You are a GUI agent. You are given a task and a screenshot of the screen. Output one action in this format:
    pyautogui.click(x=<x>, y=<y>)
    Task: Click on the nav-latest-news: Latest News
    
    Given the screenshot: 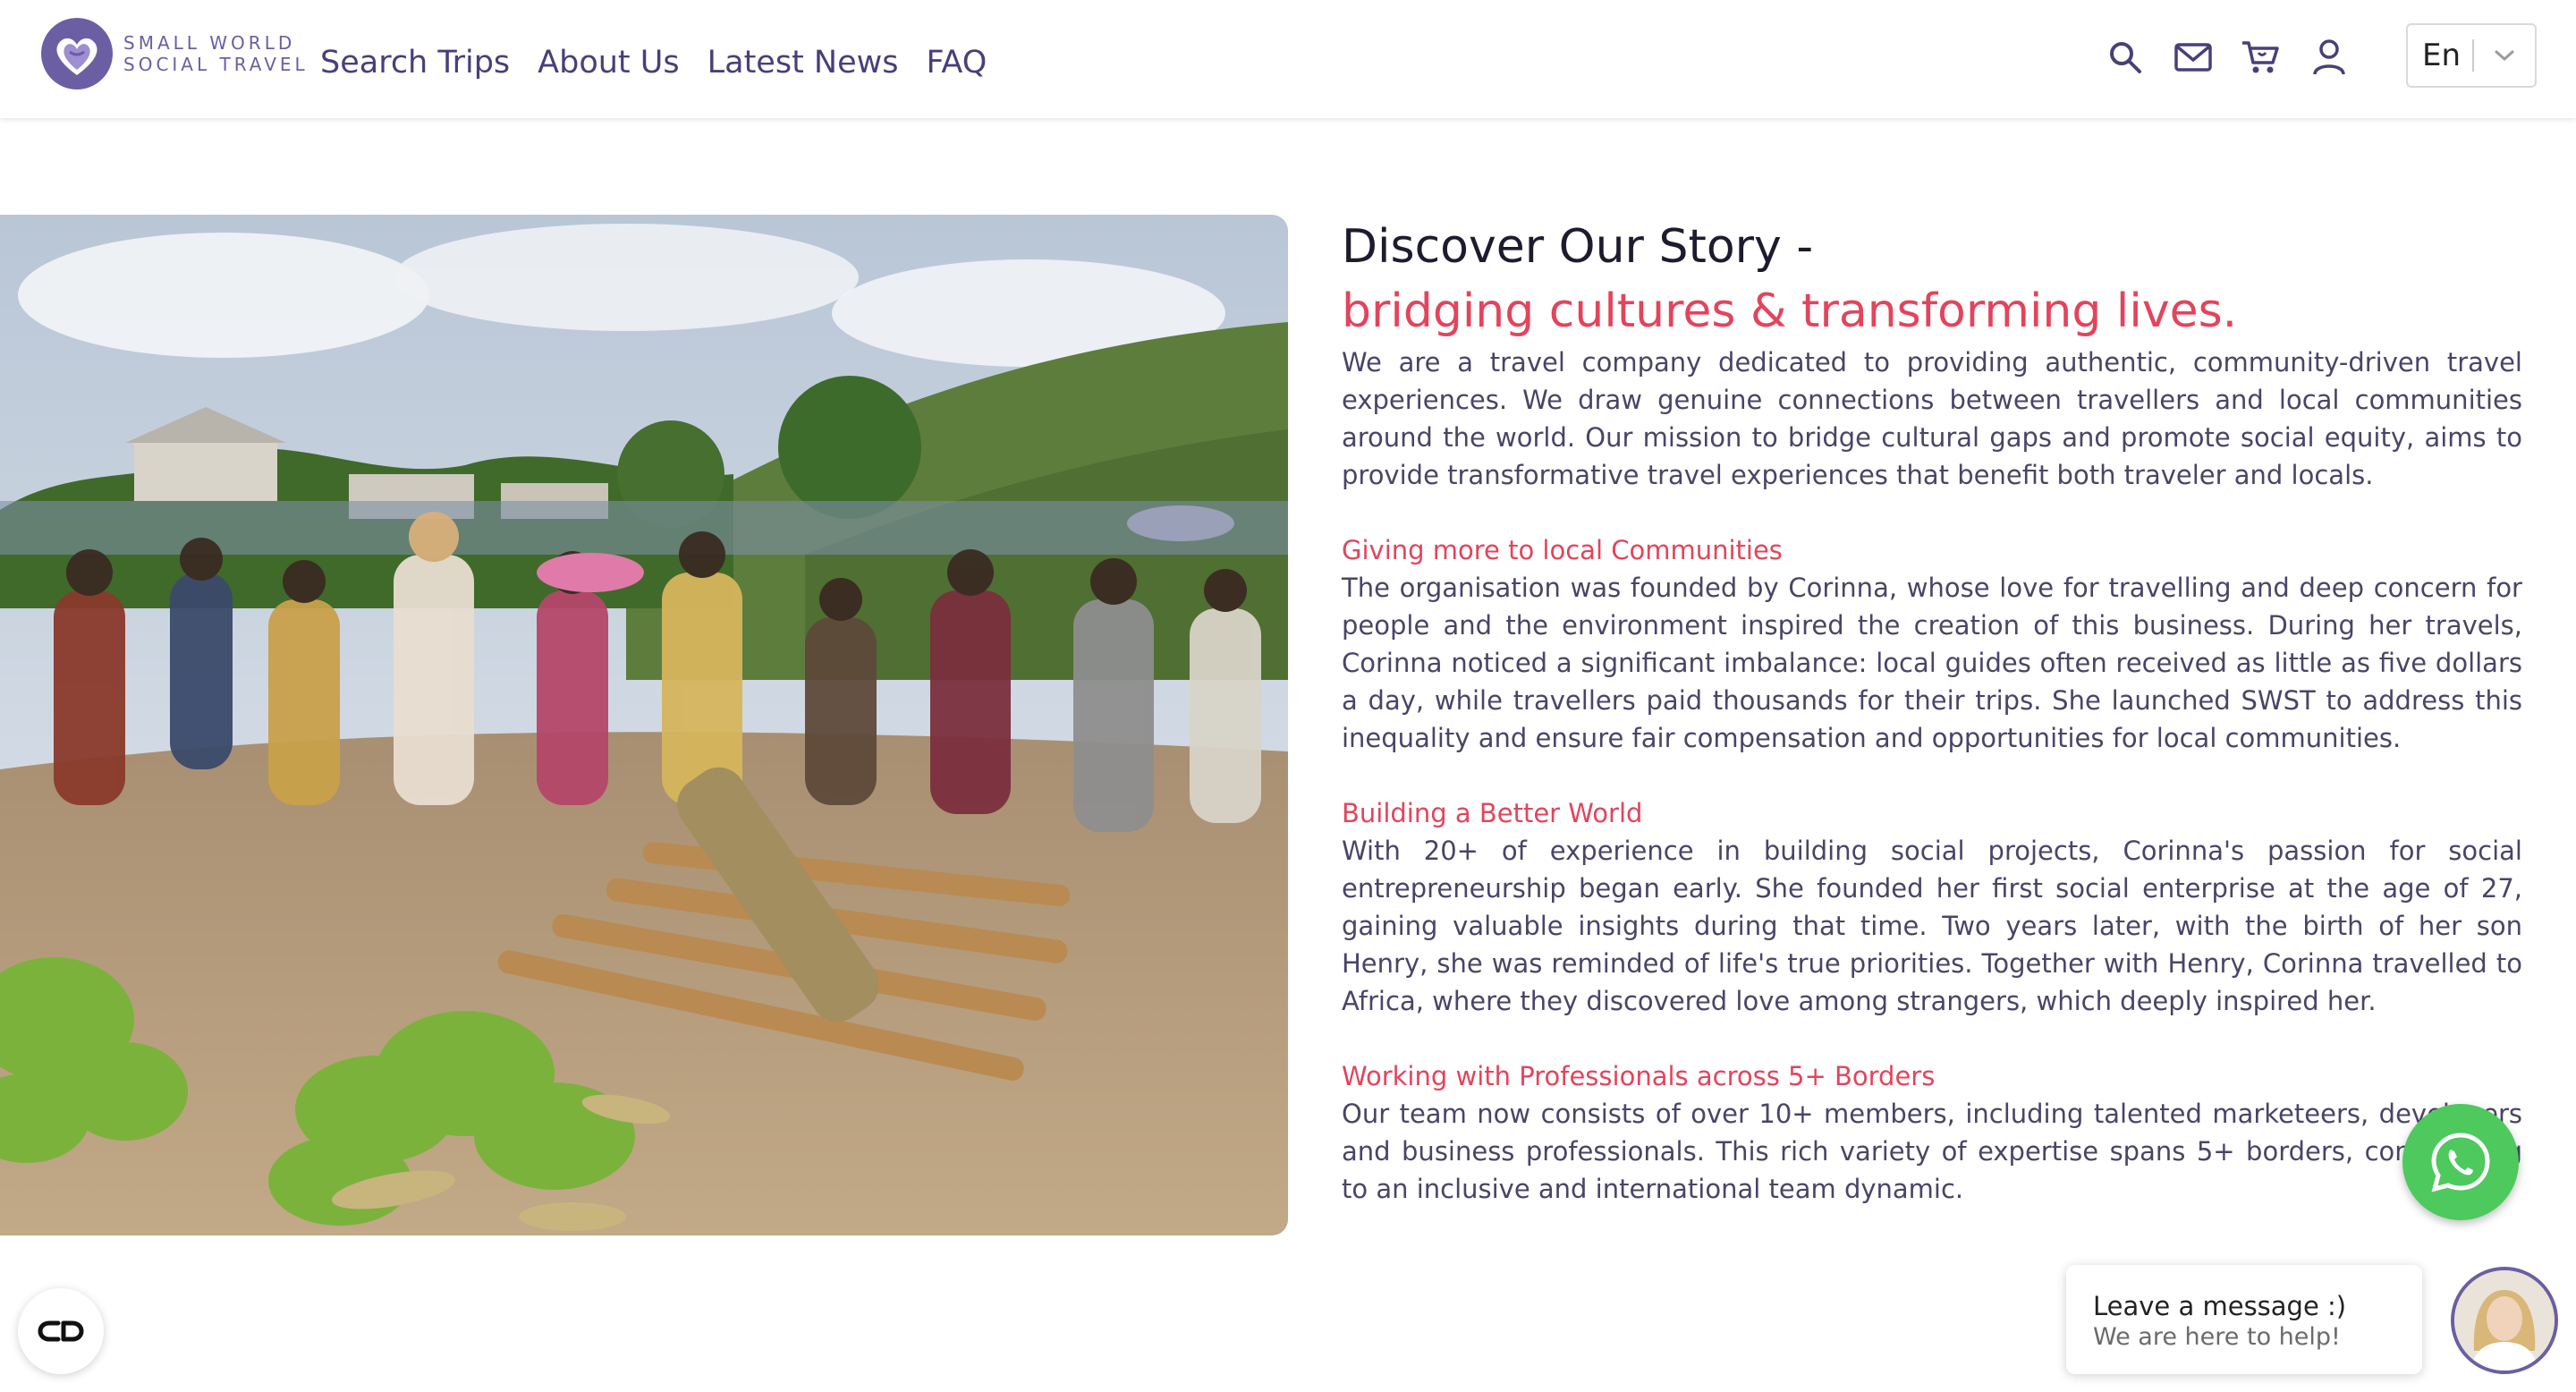 What is the action you would take?
    pyautogui.click(x=803, y=62)
    